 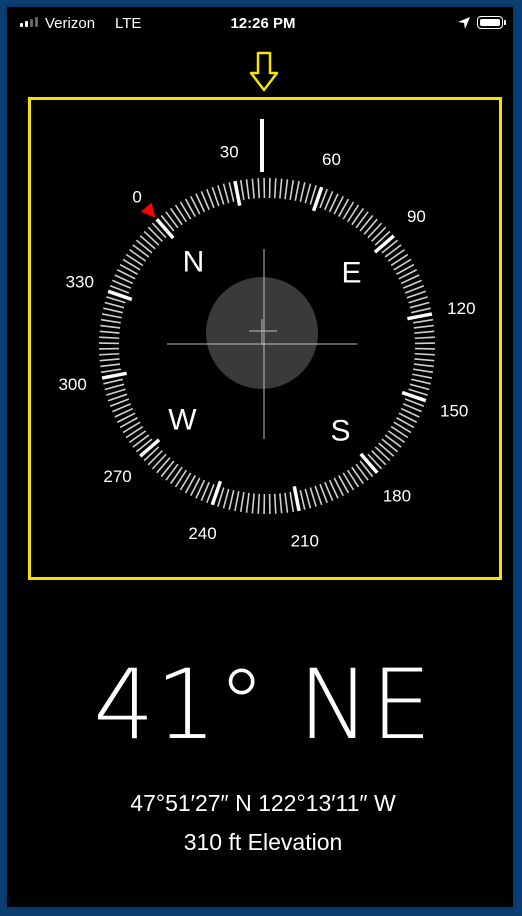 What do you see at coordinates (263, 803) in the screenshot?
I see `coordinates-readout: 47°51′27″ N 122°13′11″ W` at bounding box center [263, 803].